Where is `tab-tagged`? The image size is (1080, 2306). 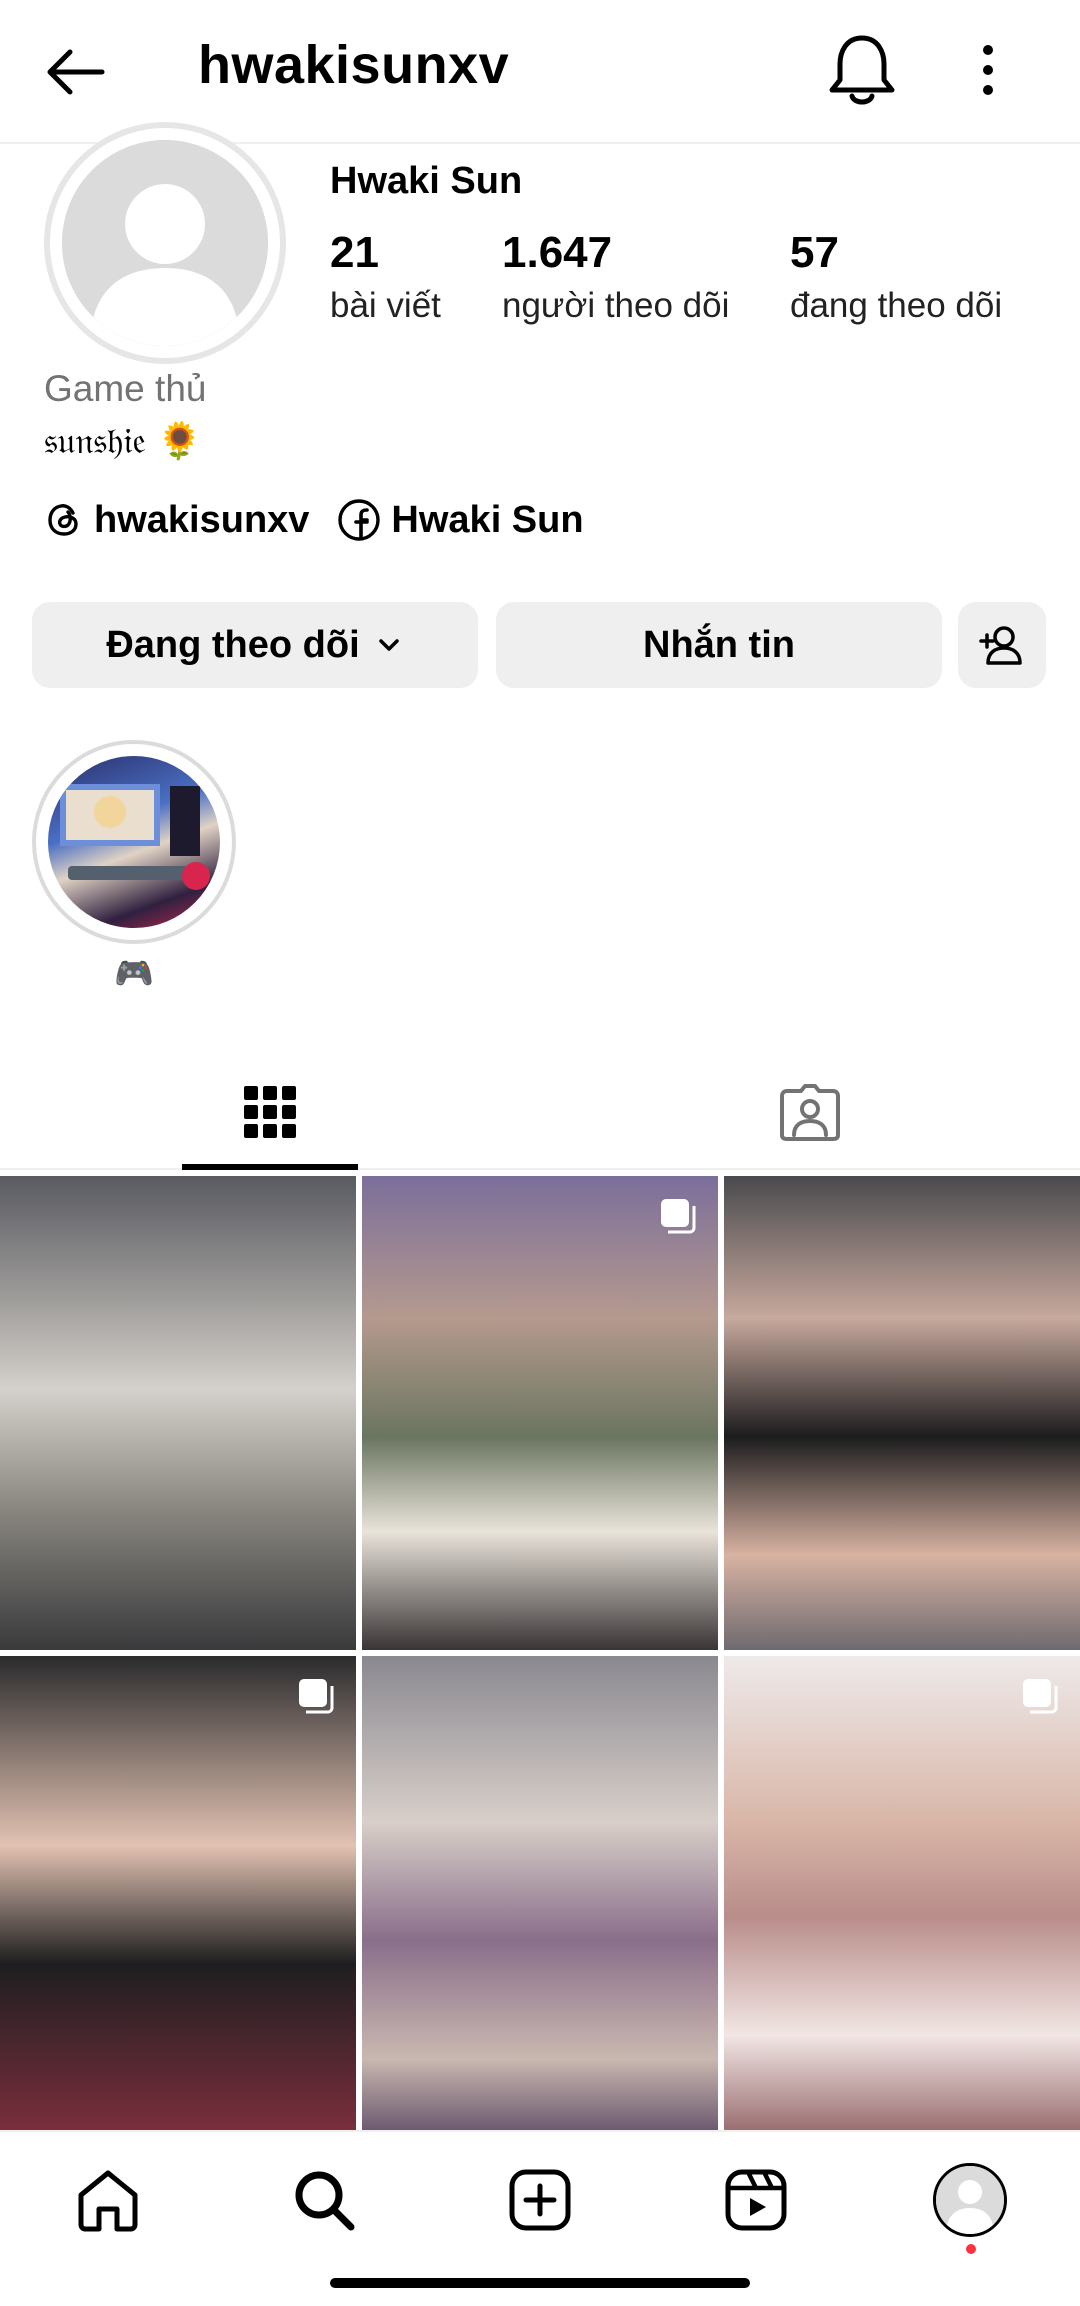
tab-tagged is located at coordinates (810, 1112).